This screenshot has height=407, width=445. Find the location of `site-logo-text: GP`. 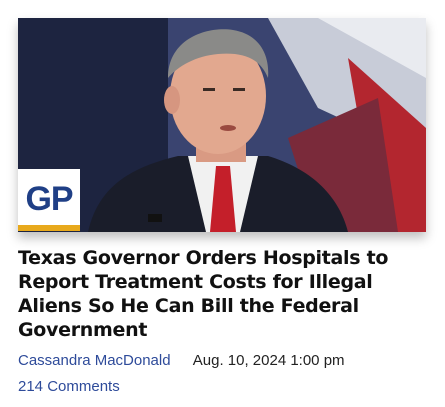

site-logo-text: GP is located at coordinates (49, 198).